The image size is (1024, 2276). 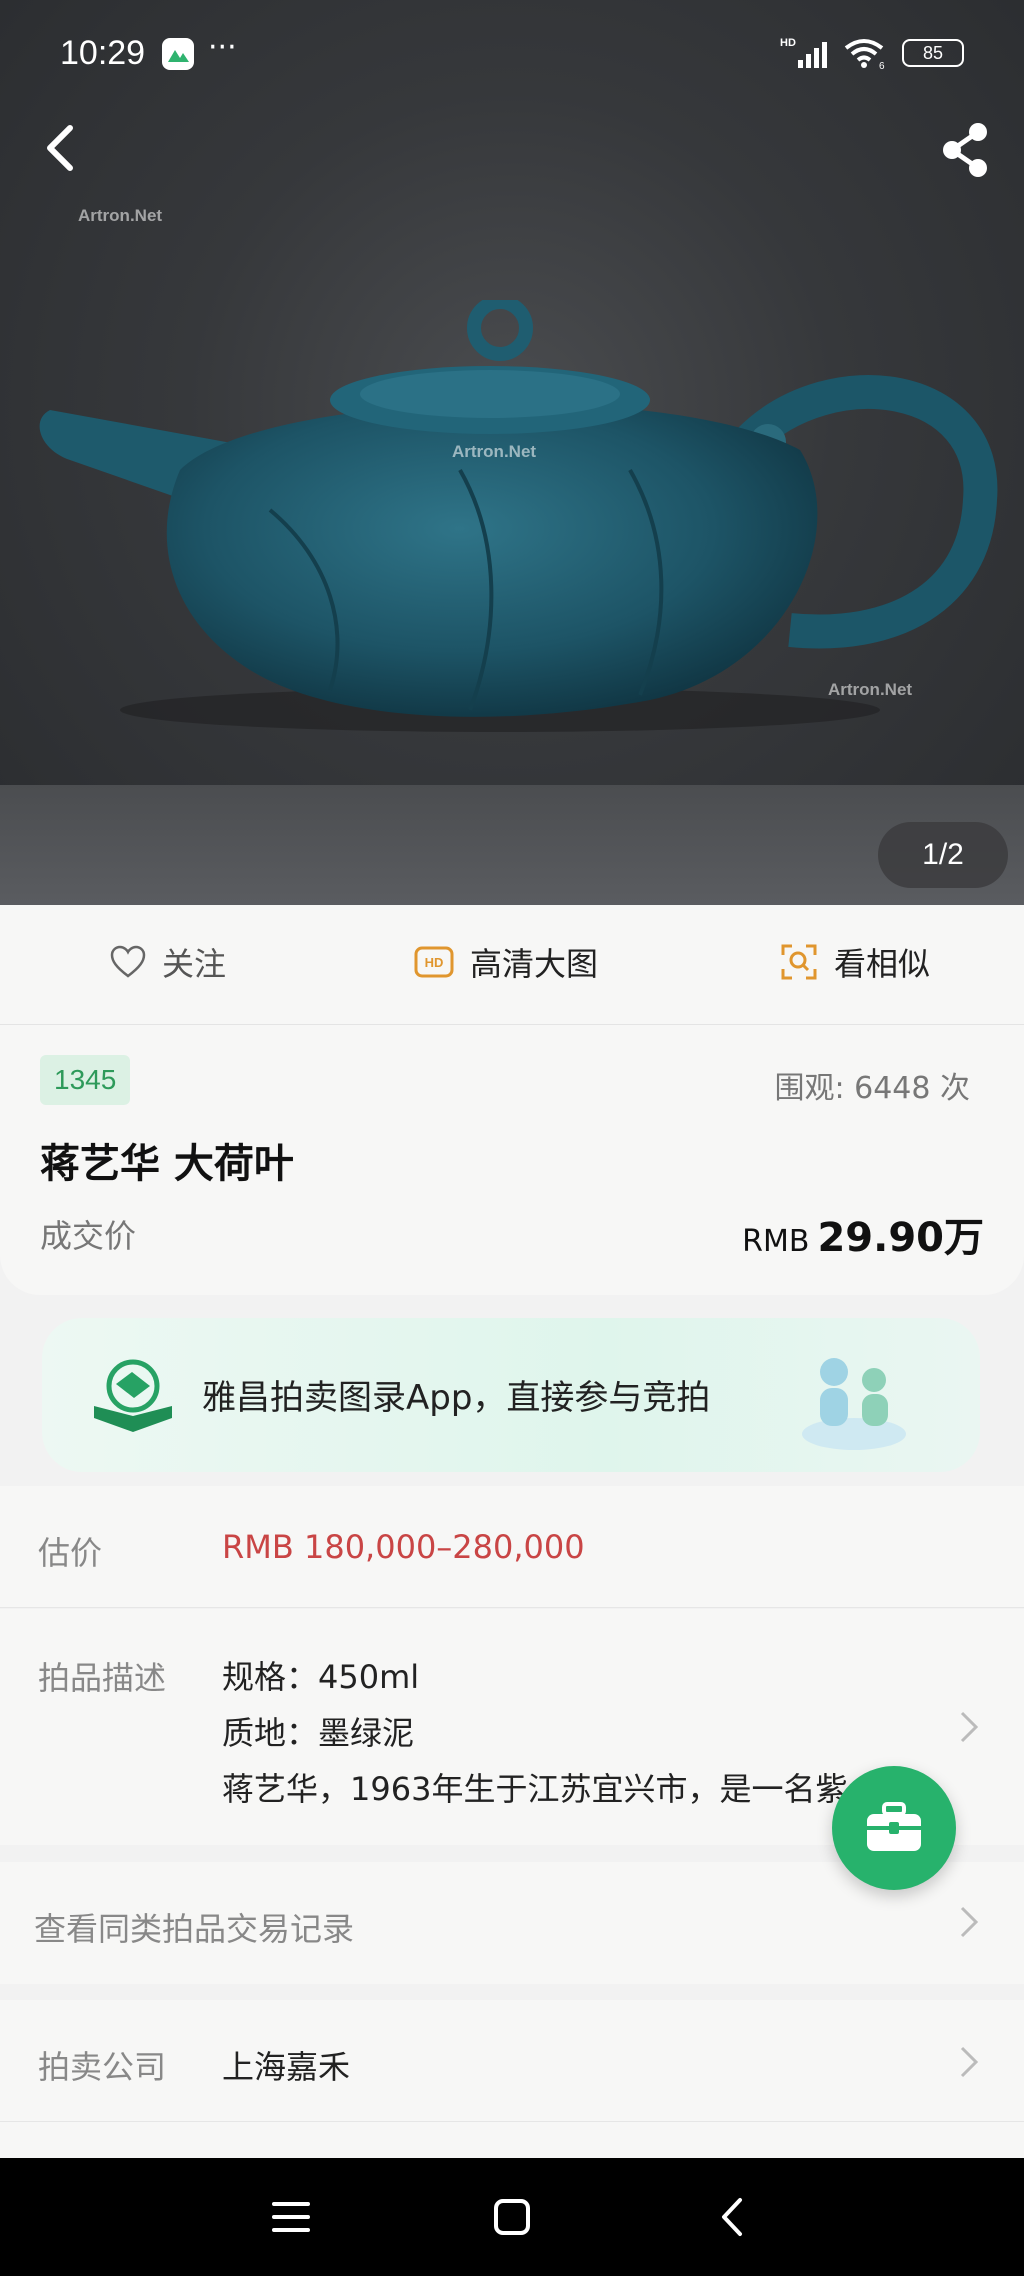 I want to click on similar-label: 看相似, so click(x=882, y=964).